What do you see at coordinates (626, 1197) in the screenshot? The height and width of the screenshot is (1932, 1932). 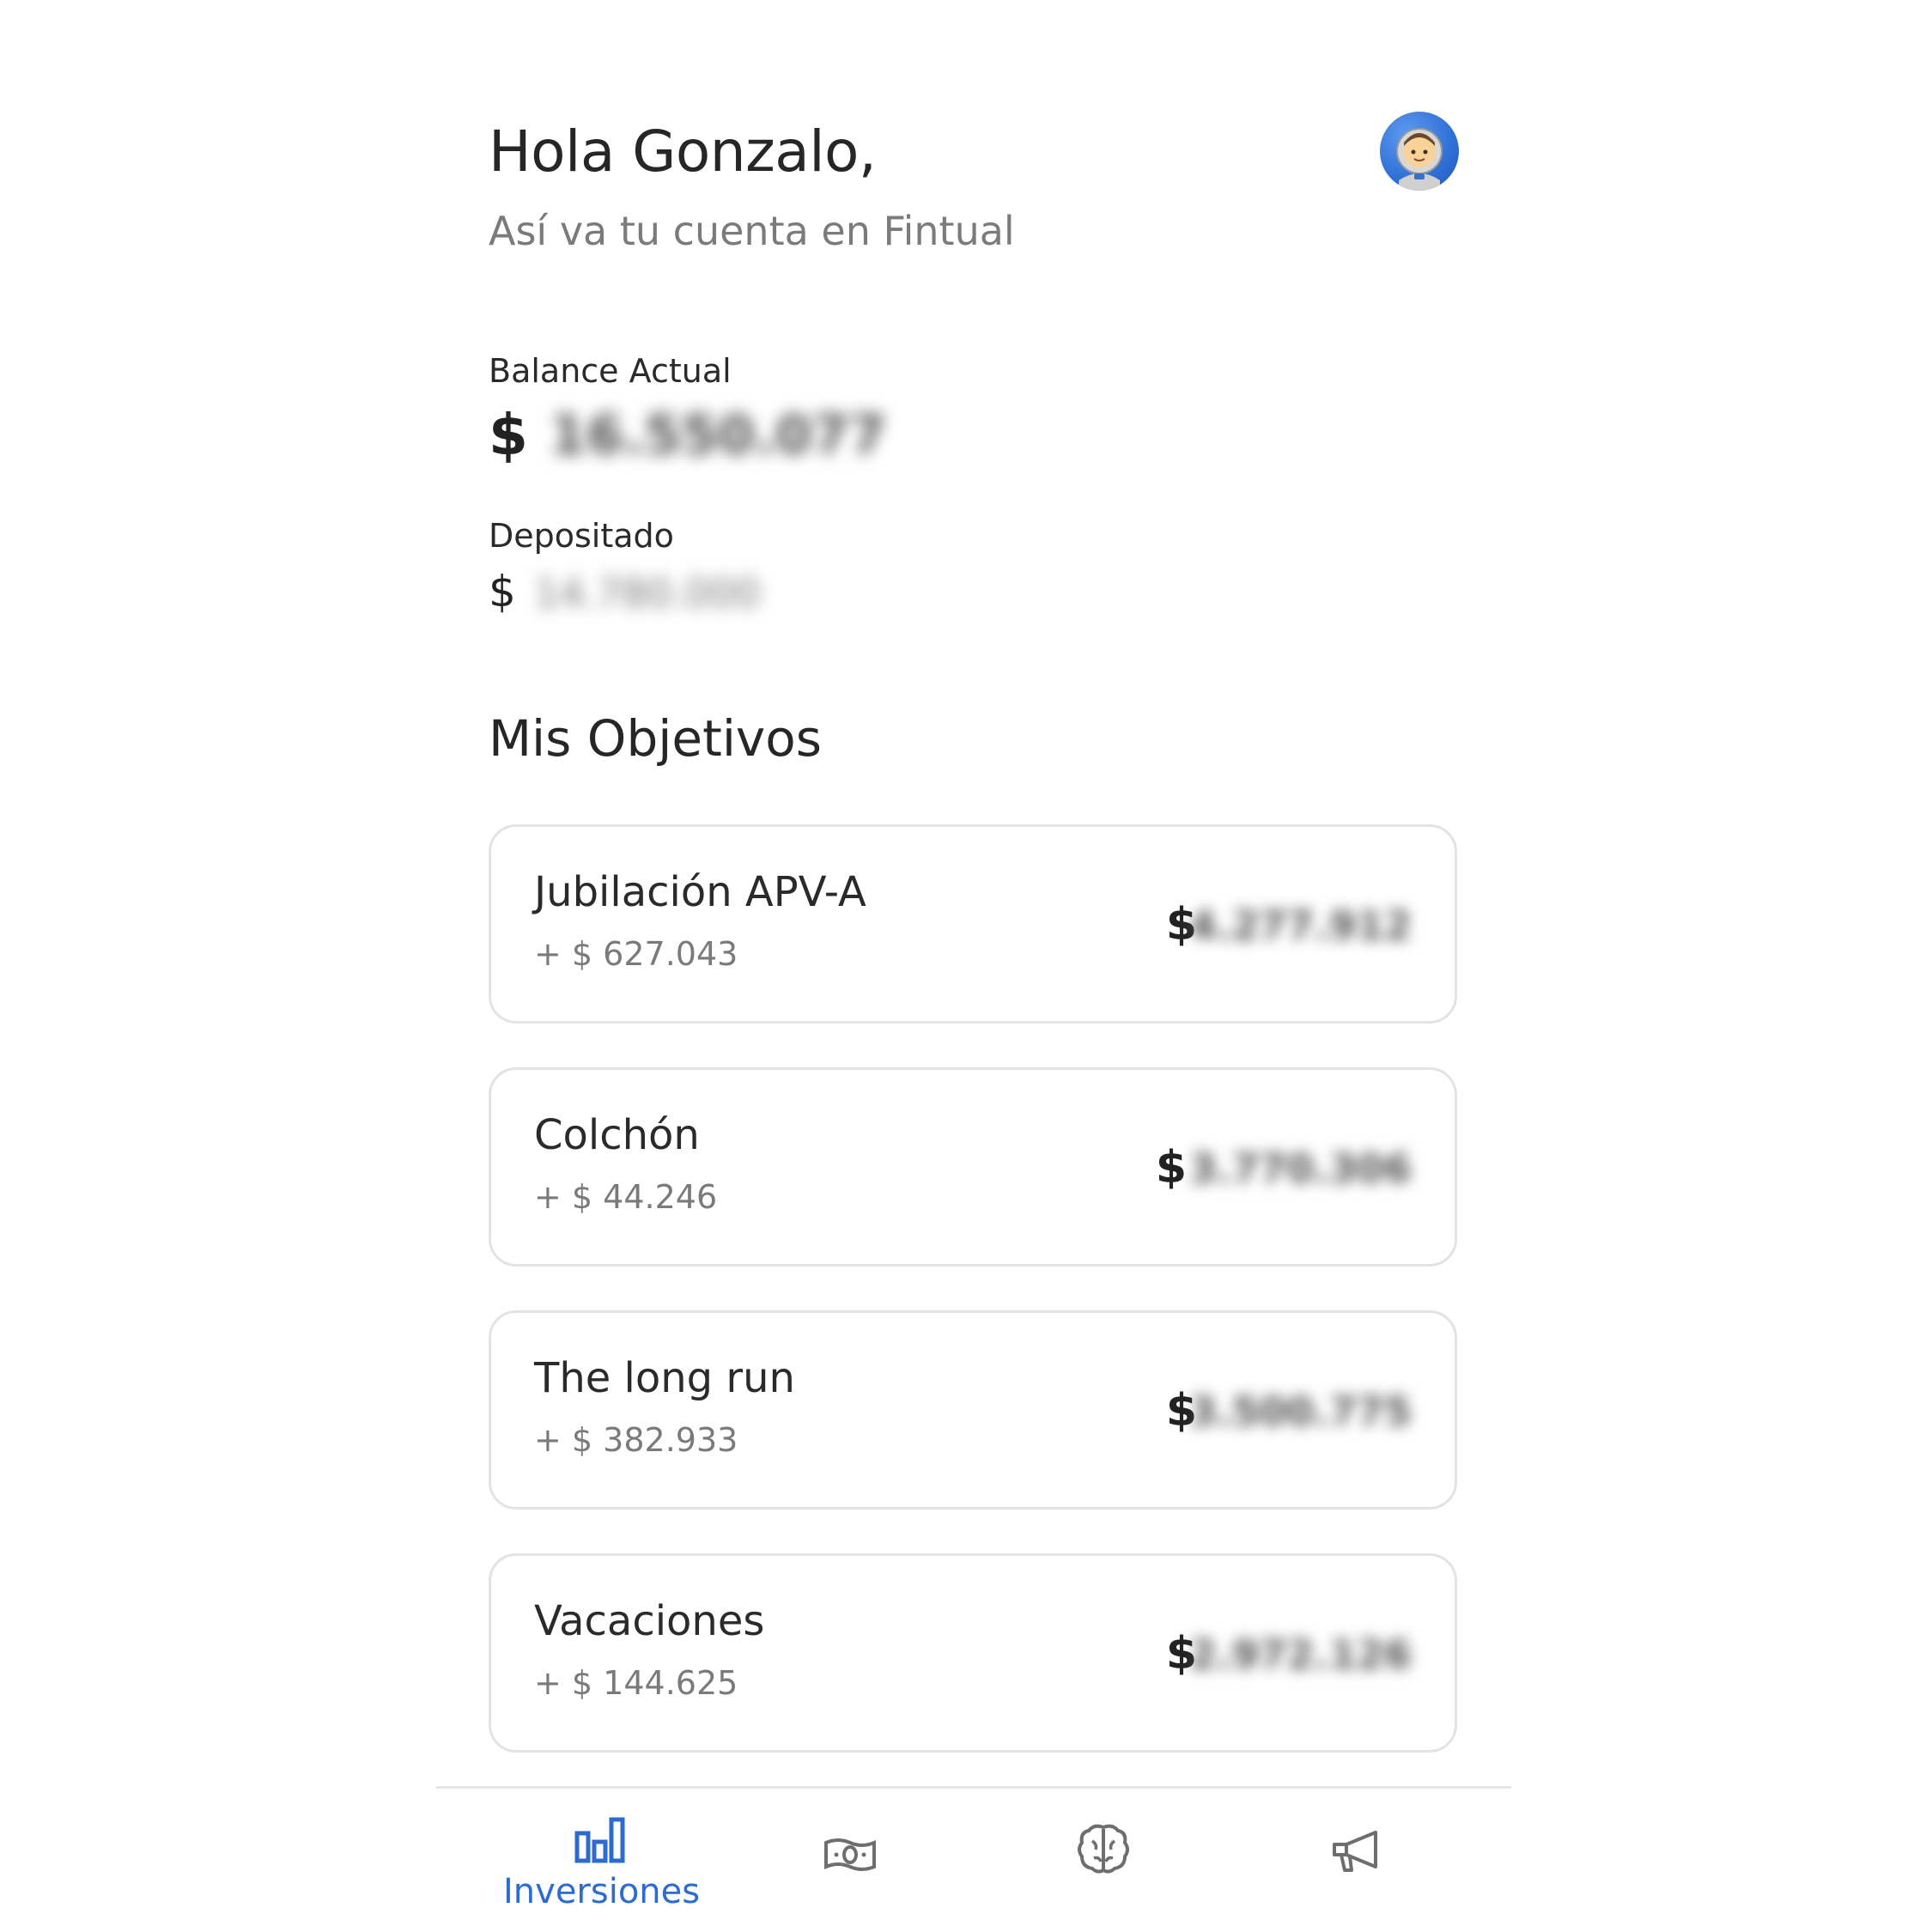 I see `goal-gain: + $ 44.246` at bounding box center [626, 1197].